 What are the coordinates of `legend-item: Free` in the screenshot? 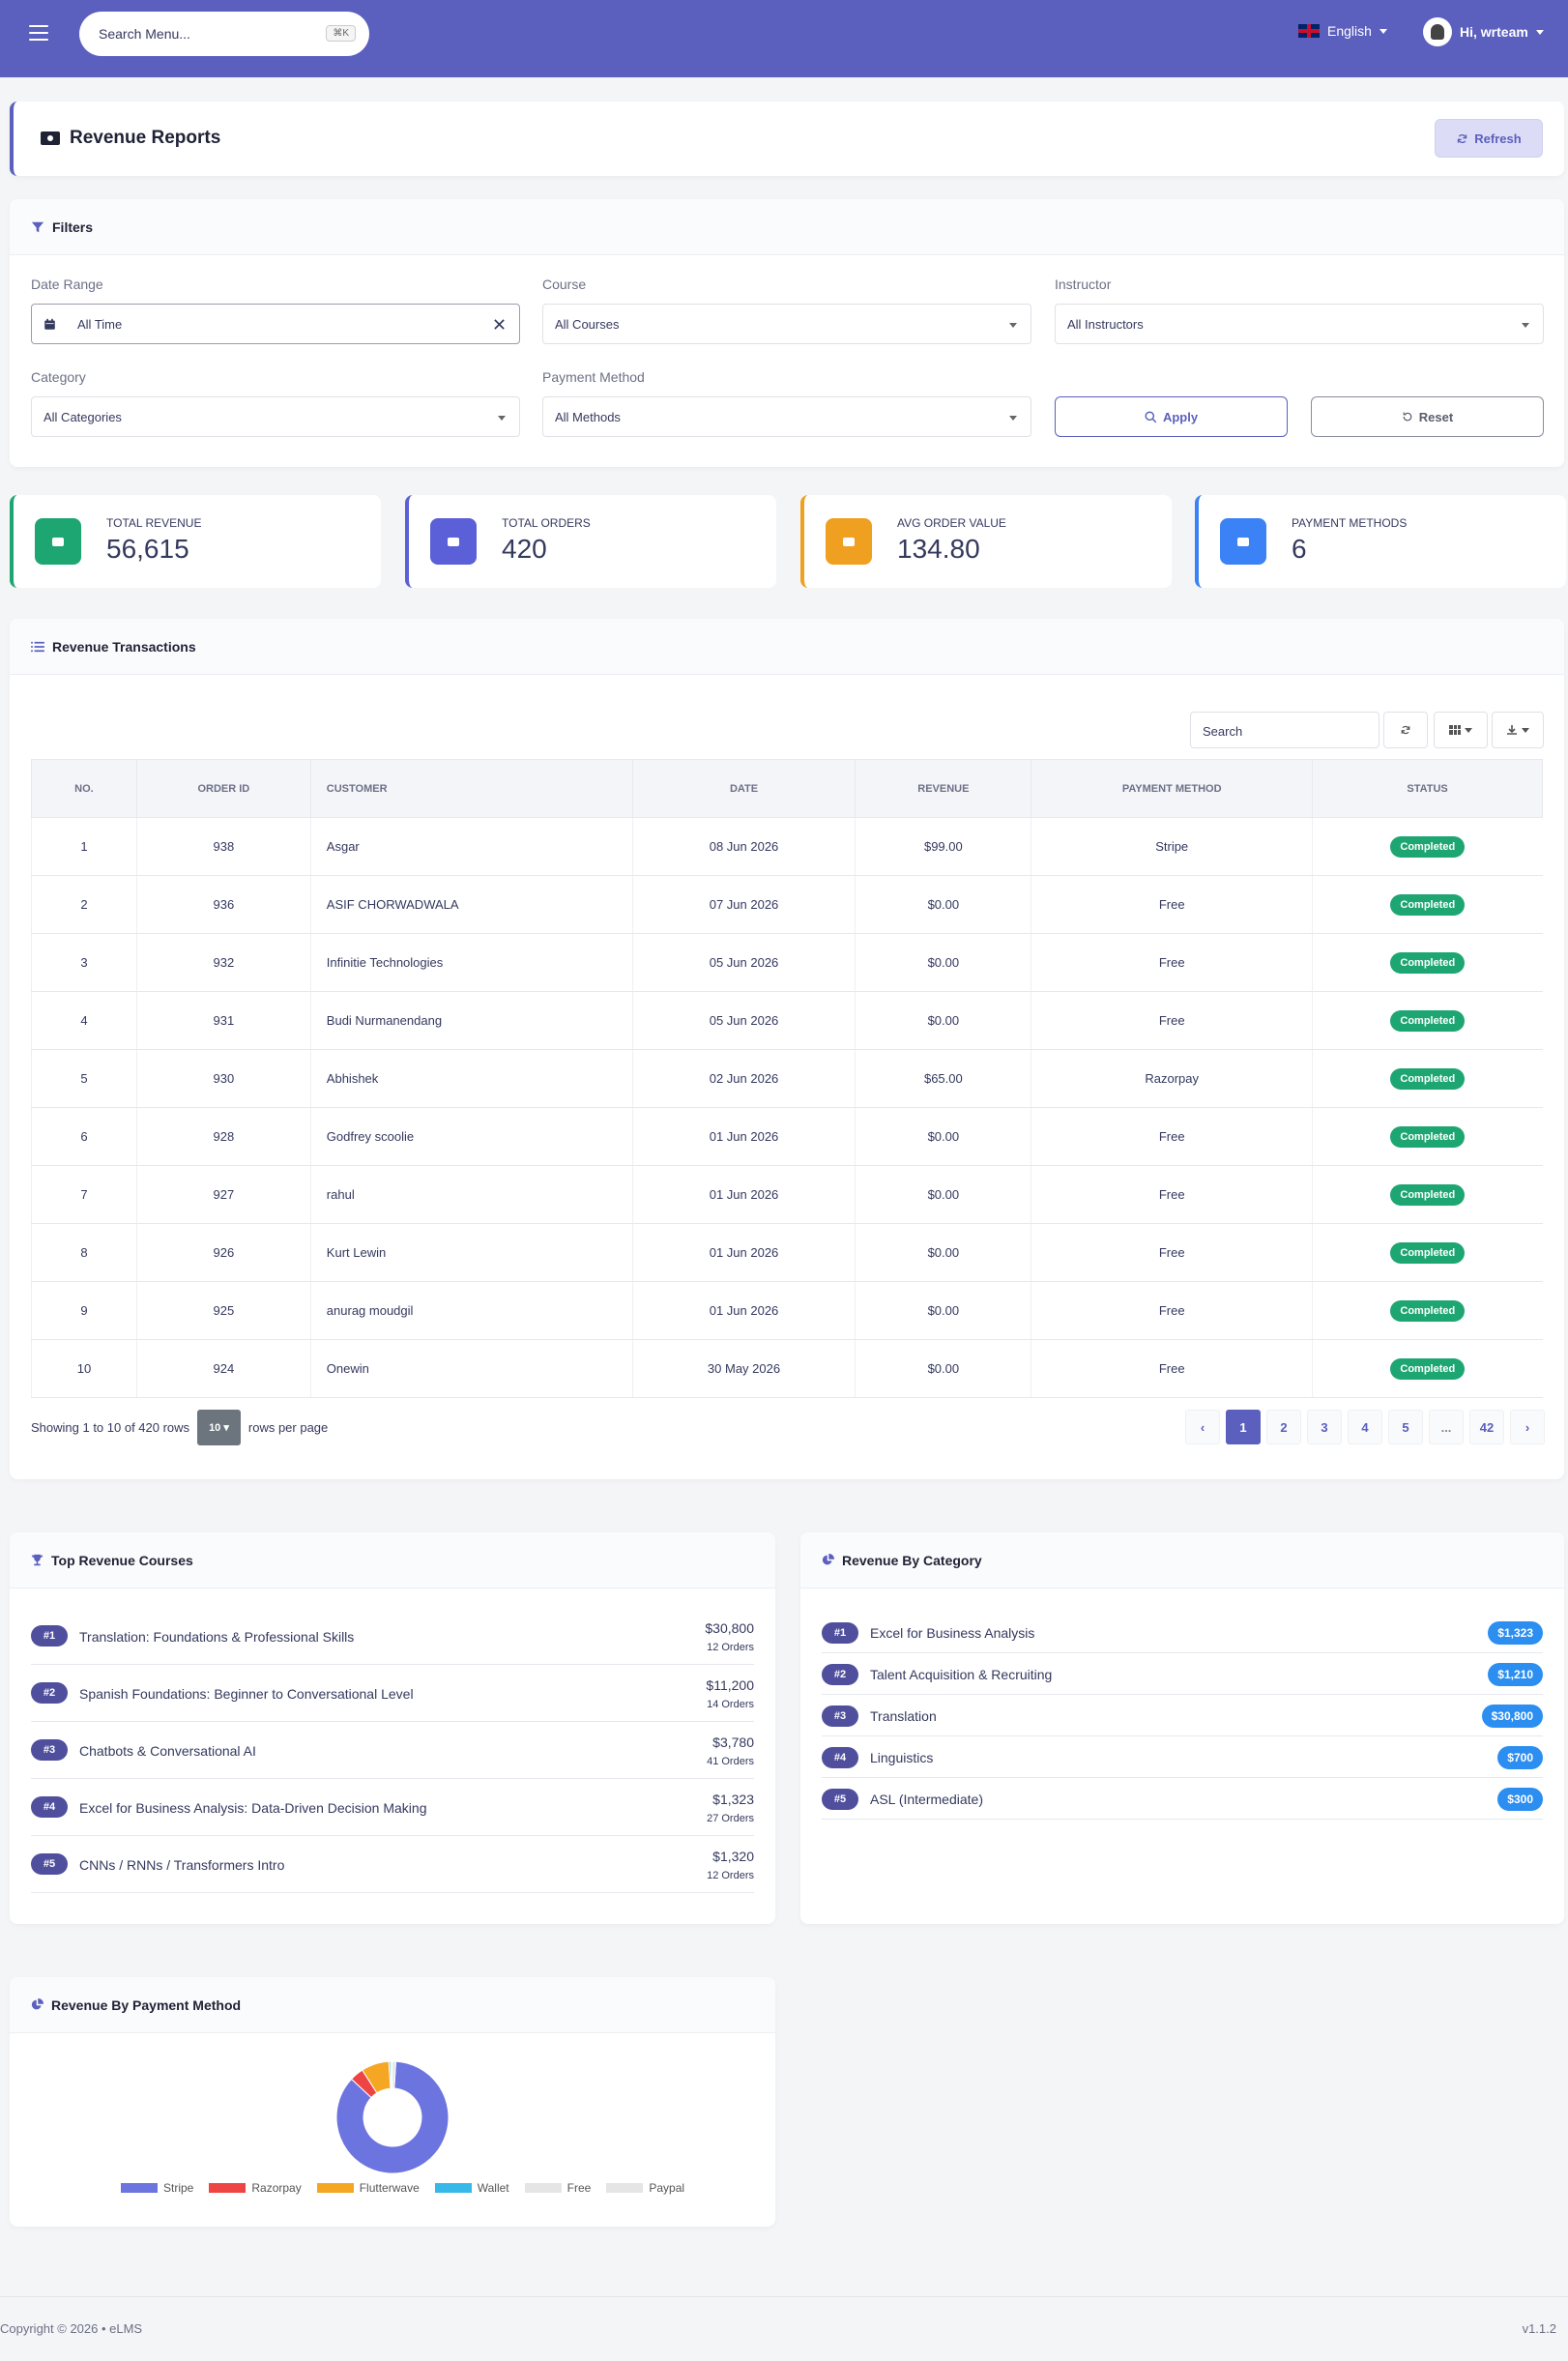 It's located at (558, 2188).